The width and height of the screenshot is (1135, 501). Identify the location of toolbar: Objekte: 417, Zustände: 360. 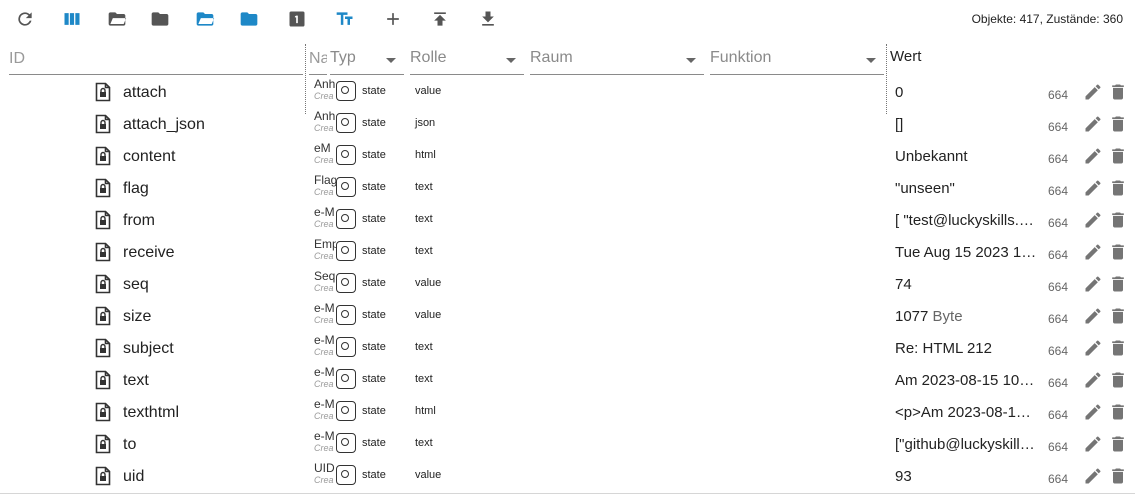
(567, 19).